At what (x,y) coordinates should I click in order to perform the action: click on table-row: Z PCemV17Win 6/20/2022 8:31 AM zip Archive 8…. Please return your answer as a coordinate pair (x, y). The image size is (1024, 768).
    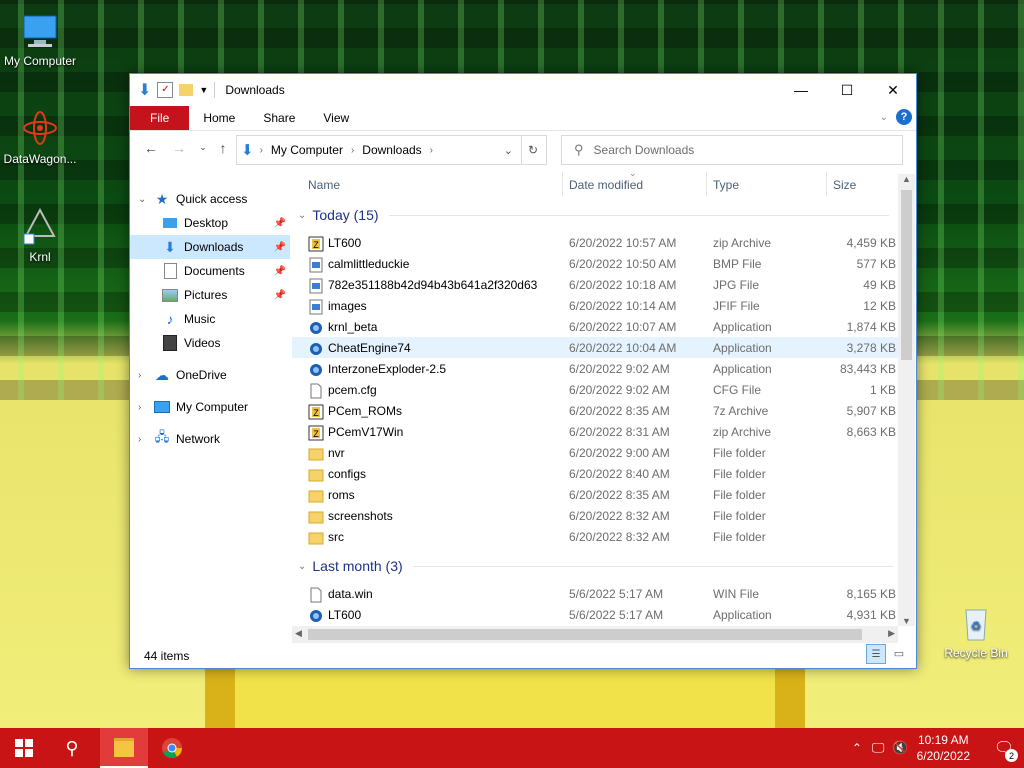
    Looking at the image, I should click on (596, 431).